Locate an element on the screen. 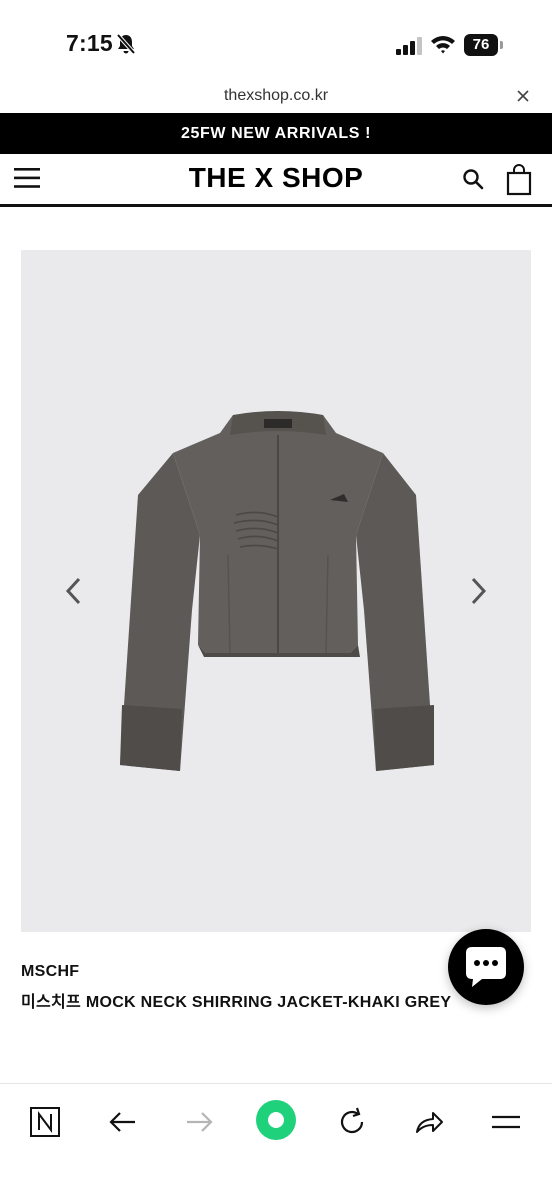 The height and width of the screenshot is (1201, 552). reload-icon is located at coordinates (352, 1122).